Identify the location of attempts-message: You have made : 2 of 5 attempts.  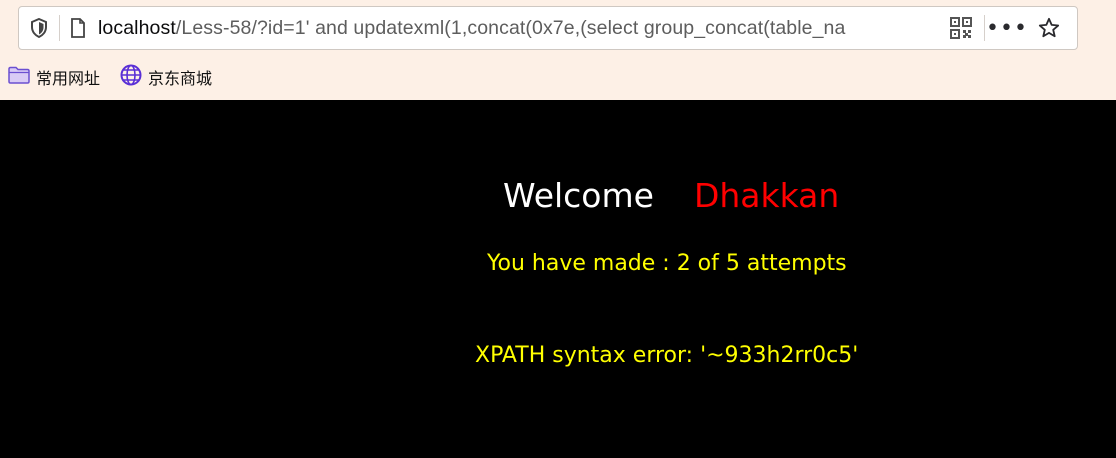
(667, 263).